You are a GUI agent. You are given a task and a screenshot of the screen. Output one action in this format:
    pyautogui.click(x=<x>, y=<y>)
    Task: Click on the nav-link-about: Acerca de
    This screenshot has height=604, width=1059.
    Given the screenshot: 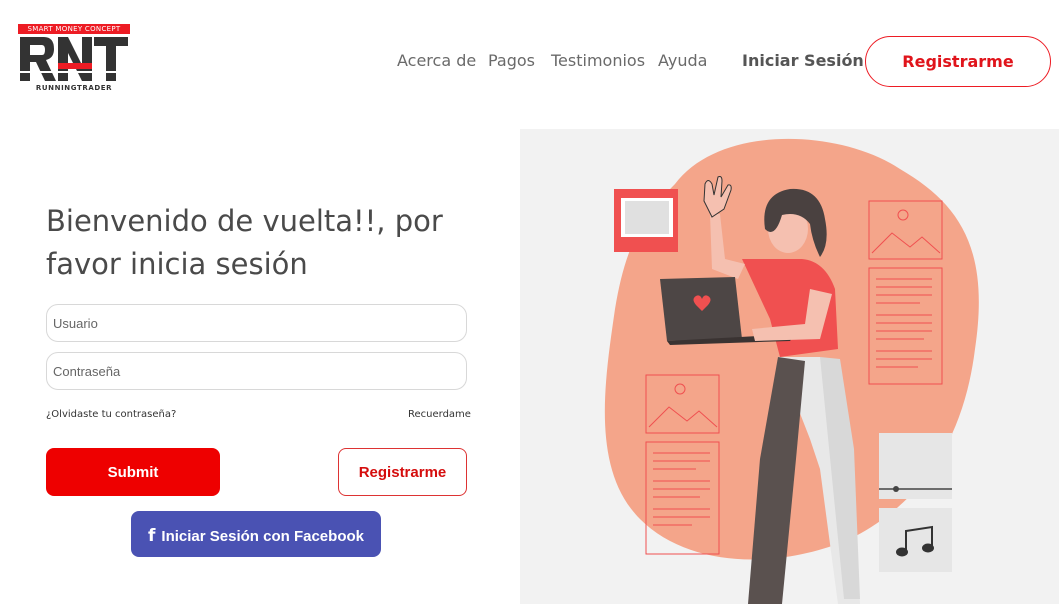 What is the action you would take?
    pyautogui.click(x=436, y=60)
    